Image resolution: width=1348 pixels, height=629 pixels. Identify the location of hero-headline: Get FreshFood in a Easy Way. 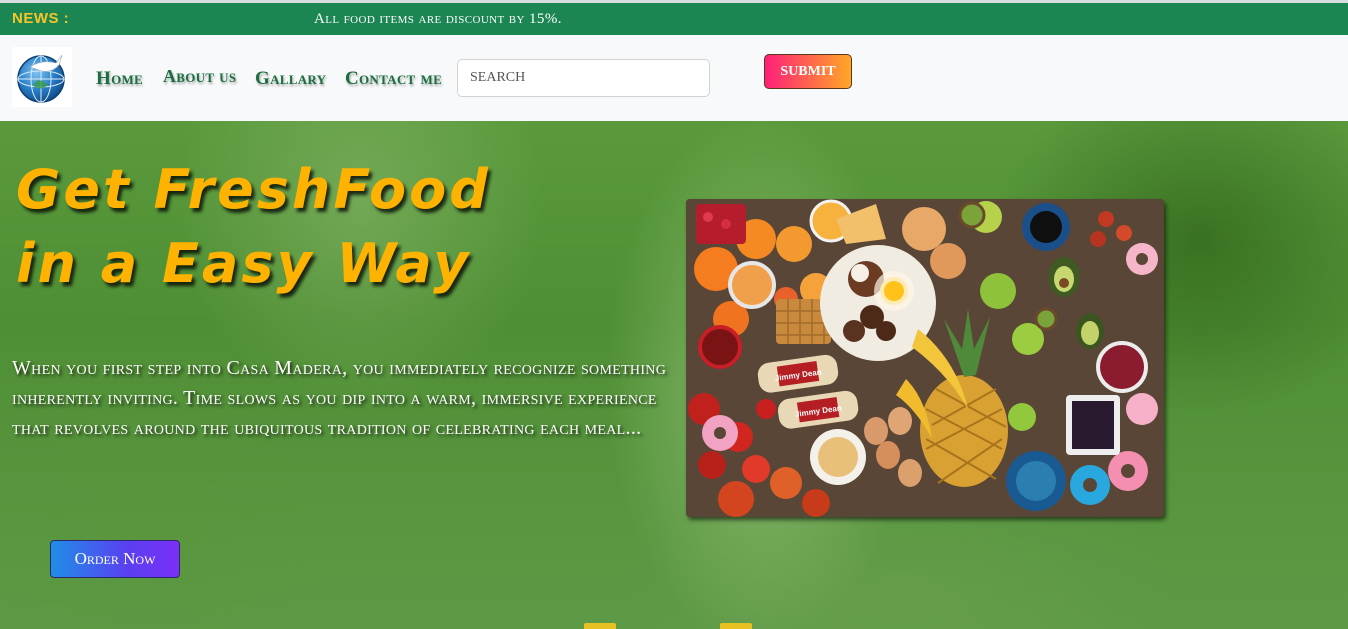
(253, 227).